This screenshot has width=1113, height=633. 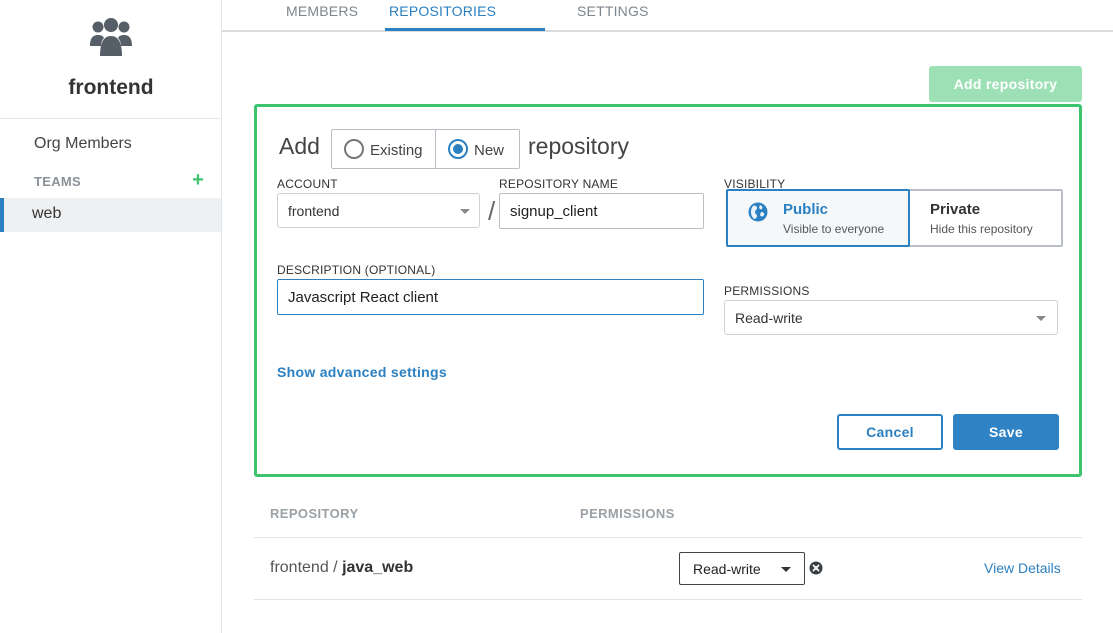 I want to click on repository-name: frontend / java_web, so click(x=341, y=568).